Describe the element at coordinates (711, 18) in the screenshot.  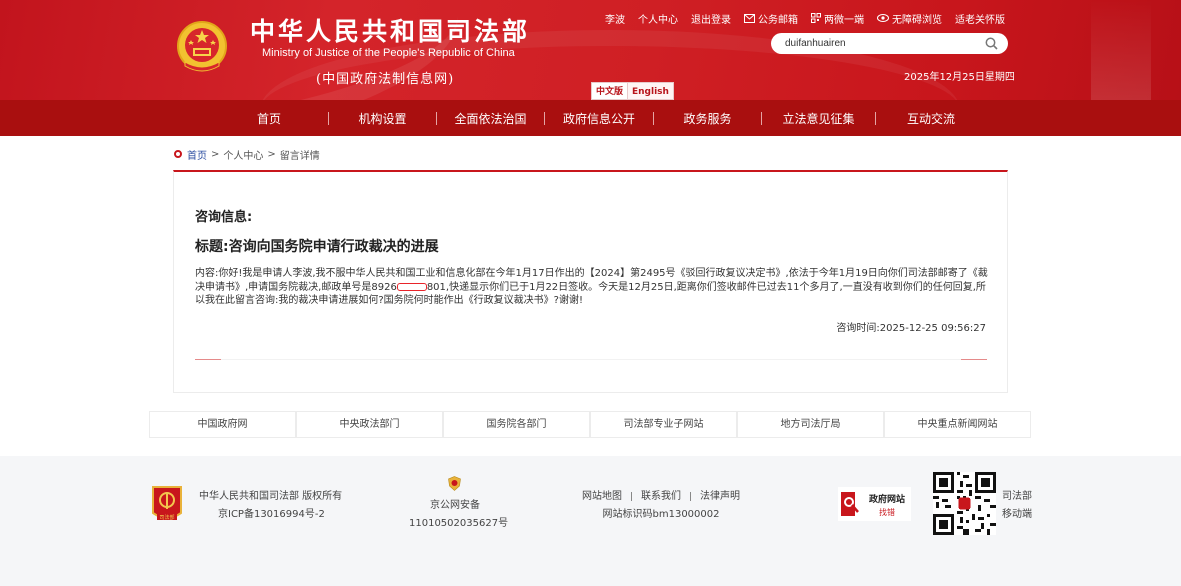
I see `logout-link: 退出登录` at that location.